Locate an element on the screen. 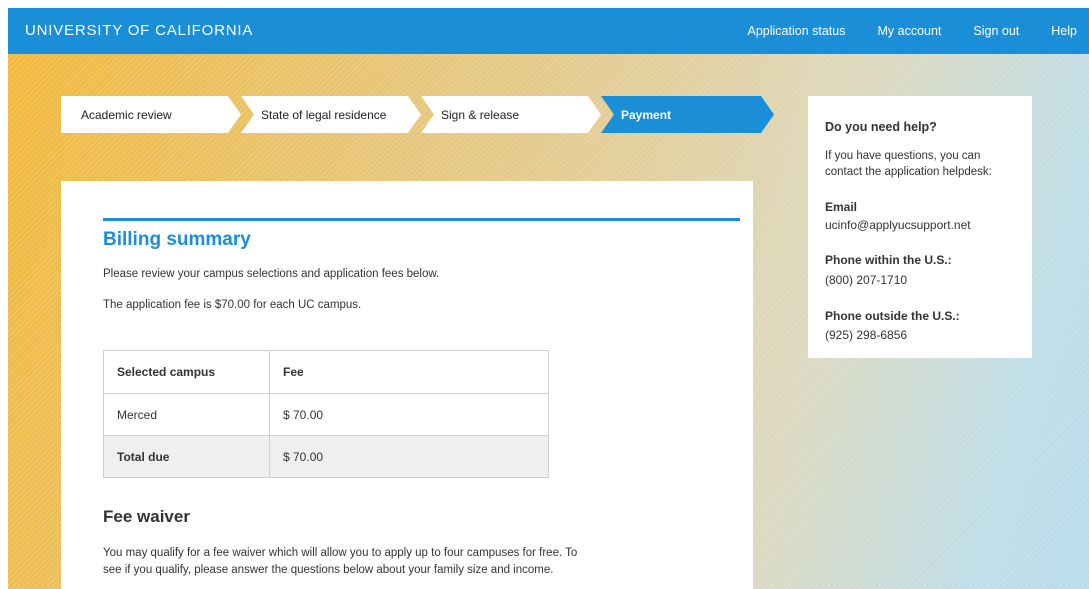 Image resolution: width=1089 pixels, height=589 pixels. help-email: ucinfo@applyucsupport.net is located at coordinates (898, 225).